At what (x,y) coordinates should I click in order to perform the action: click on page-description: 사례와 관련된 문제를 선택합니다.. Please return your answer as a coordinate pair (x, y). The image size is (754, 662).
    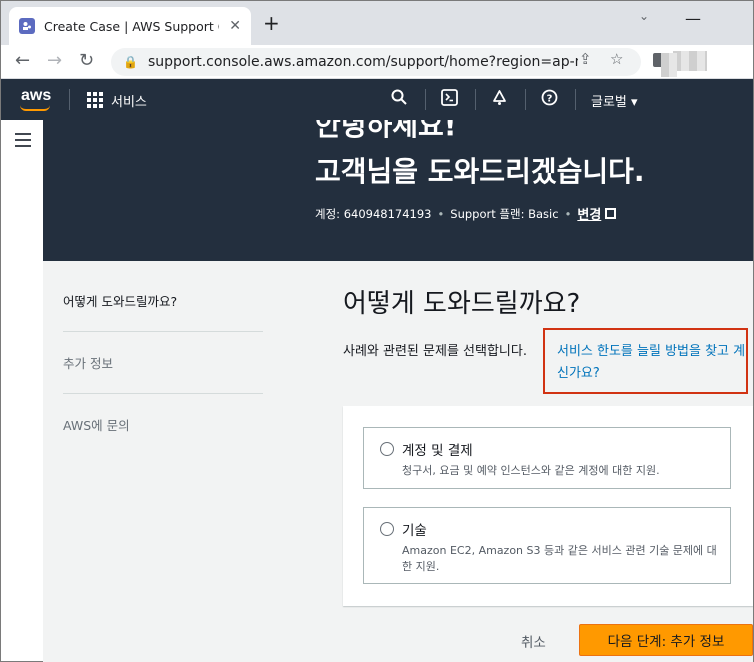
    Looking at the image, I should click on (435, 351).